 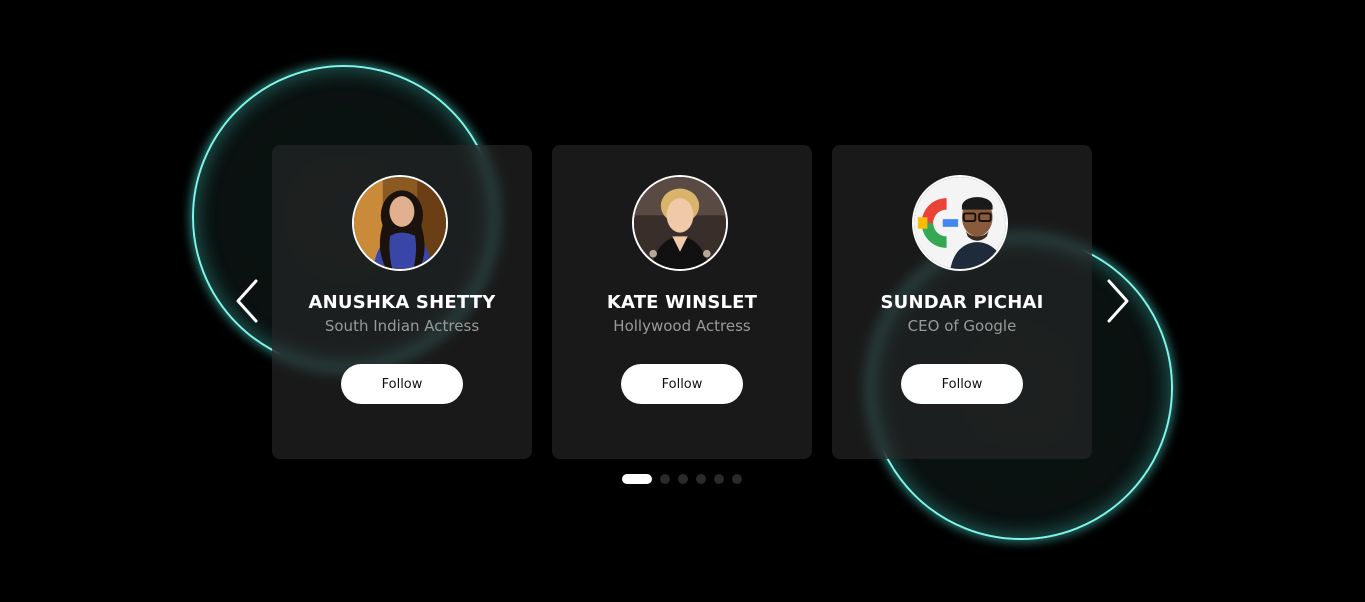 I want to click on profile-role: South Indian Actress, so click(x=402, y=326).